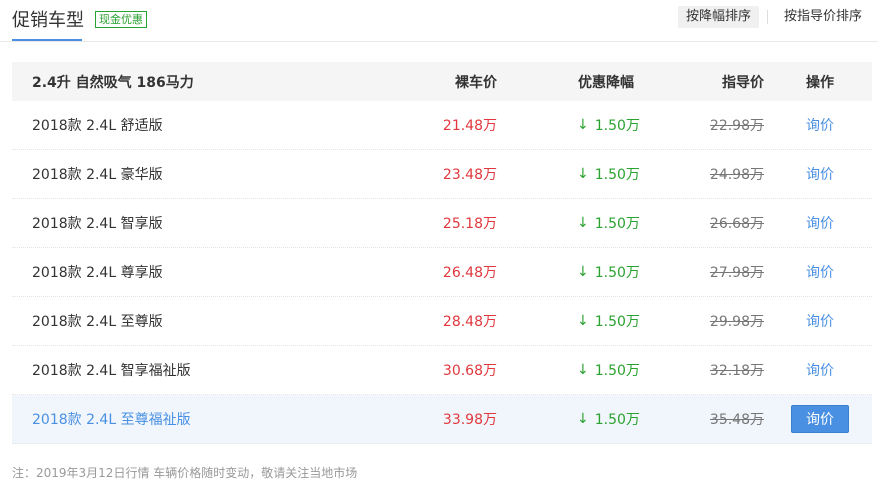  Describe the element at coordinates (111, 371) in the screenshot. I see `model-name: 2018款 2.4L 智享福祉版` at that location.